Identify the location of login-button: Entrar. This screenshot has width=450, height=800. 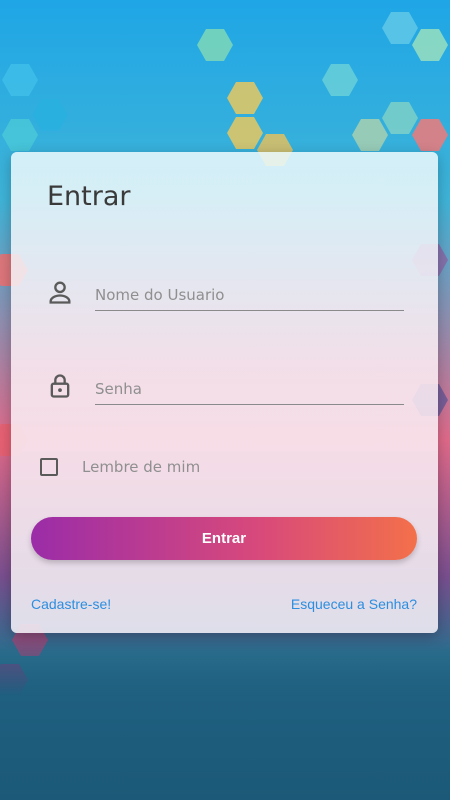
(224, 538).